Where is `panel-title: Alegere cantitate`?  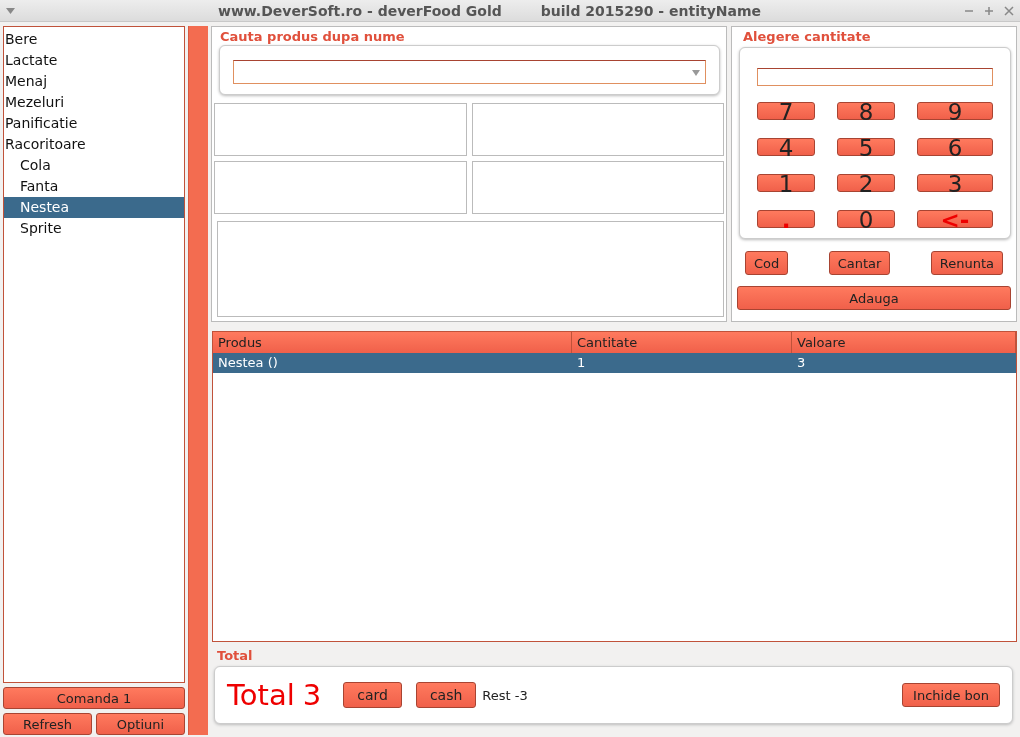 panel-title: Alegere cantitate is located at coordinates (807, 36).